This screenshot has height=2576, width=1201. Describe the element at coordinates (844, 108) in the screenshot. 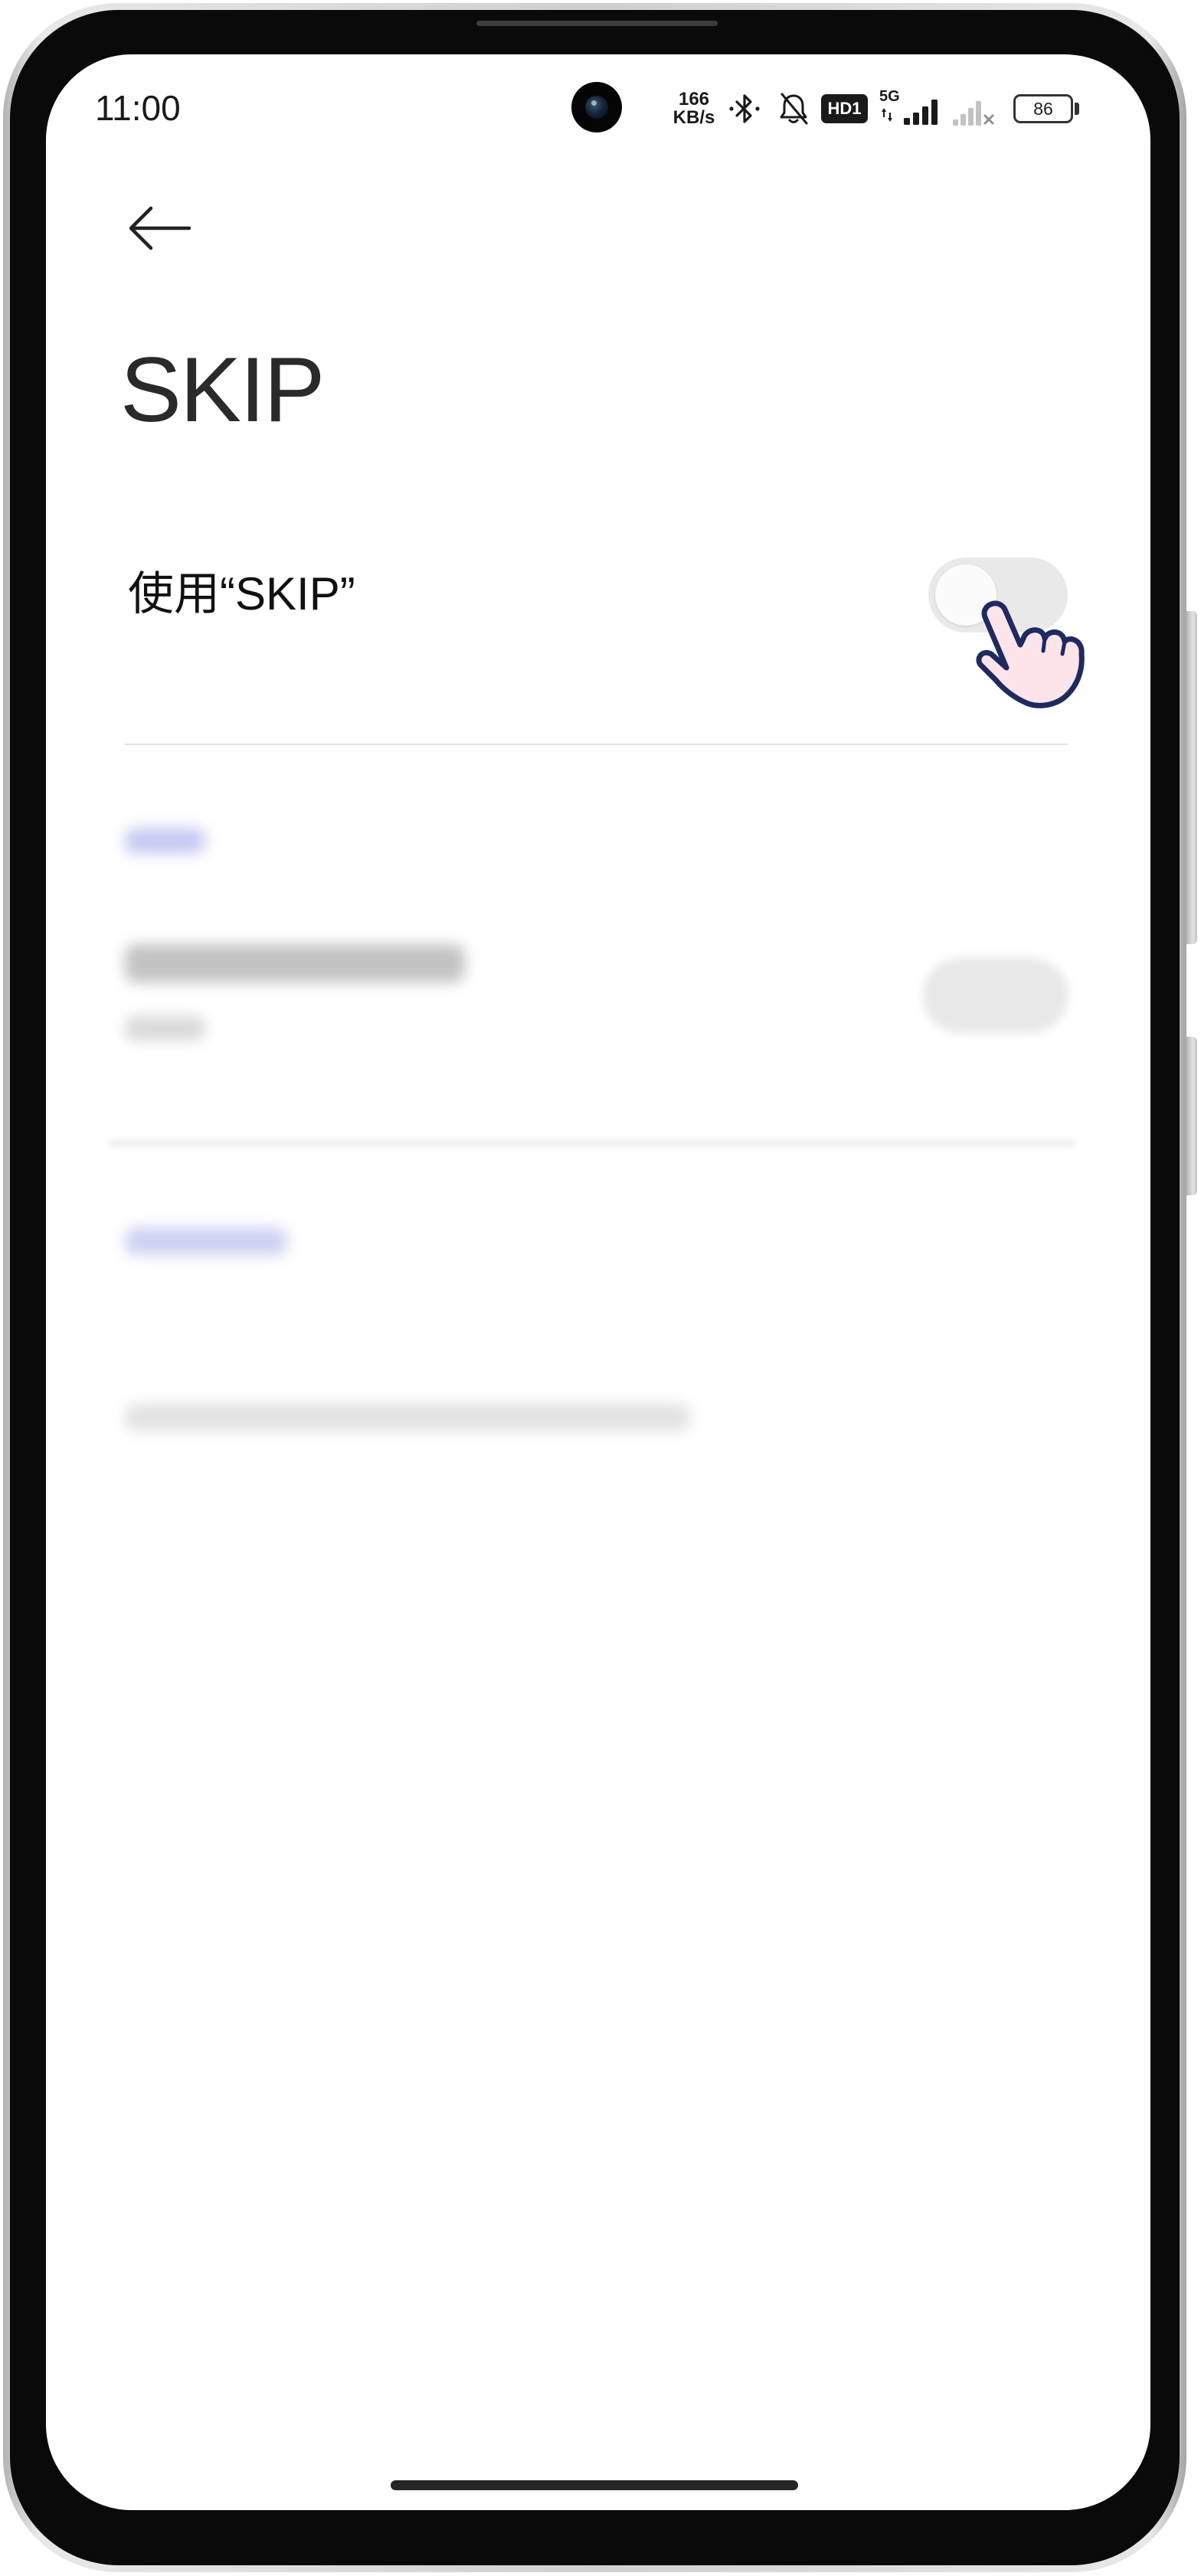

I see `hd-voice-badge: HD1` at that location.